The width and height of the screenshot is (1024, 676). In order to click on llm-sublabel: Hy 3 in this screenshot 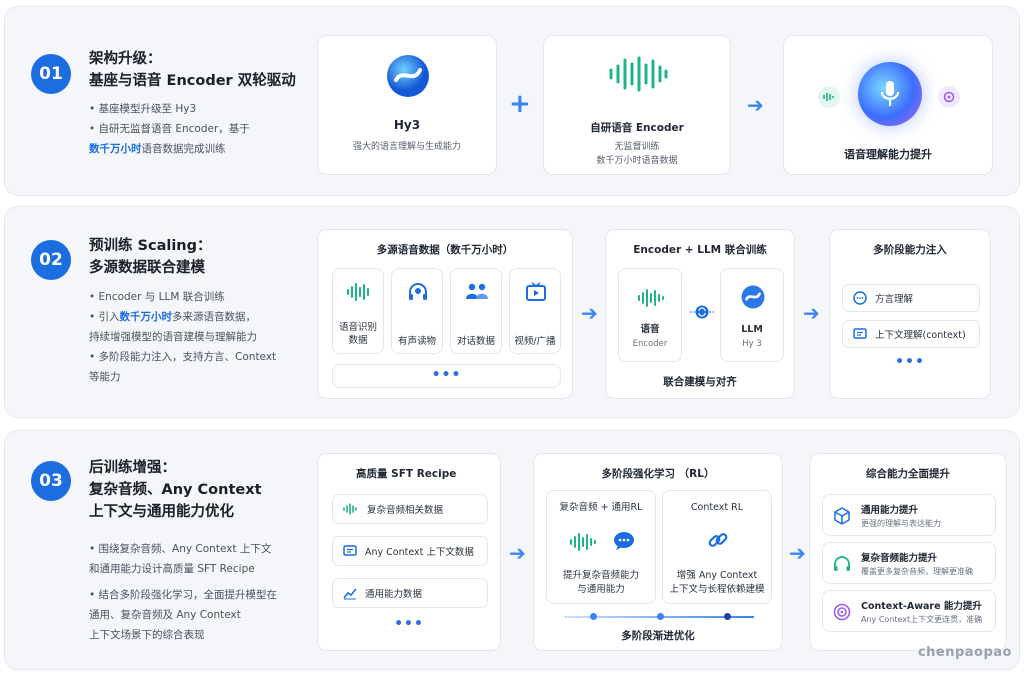, I will do `click(752, 344)`.